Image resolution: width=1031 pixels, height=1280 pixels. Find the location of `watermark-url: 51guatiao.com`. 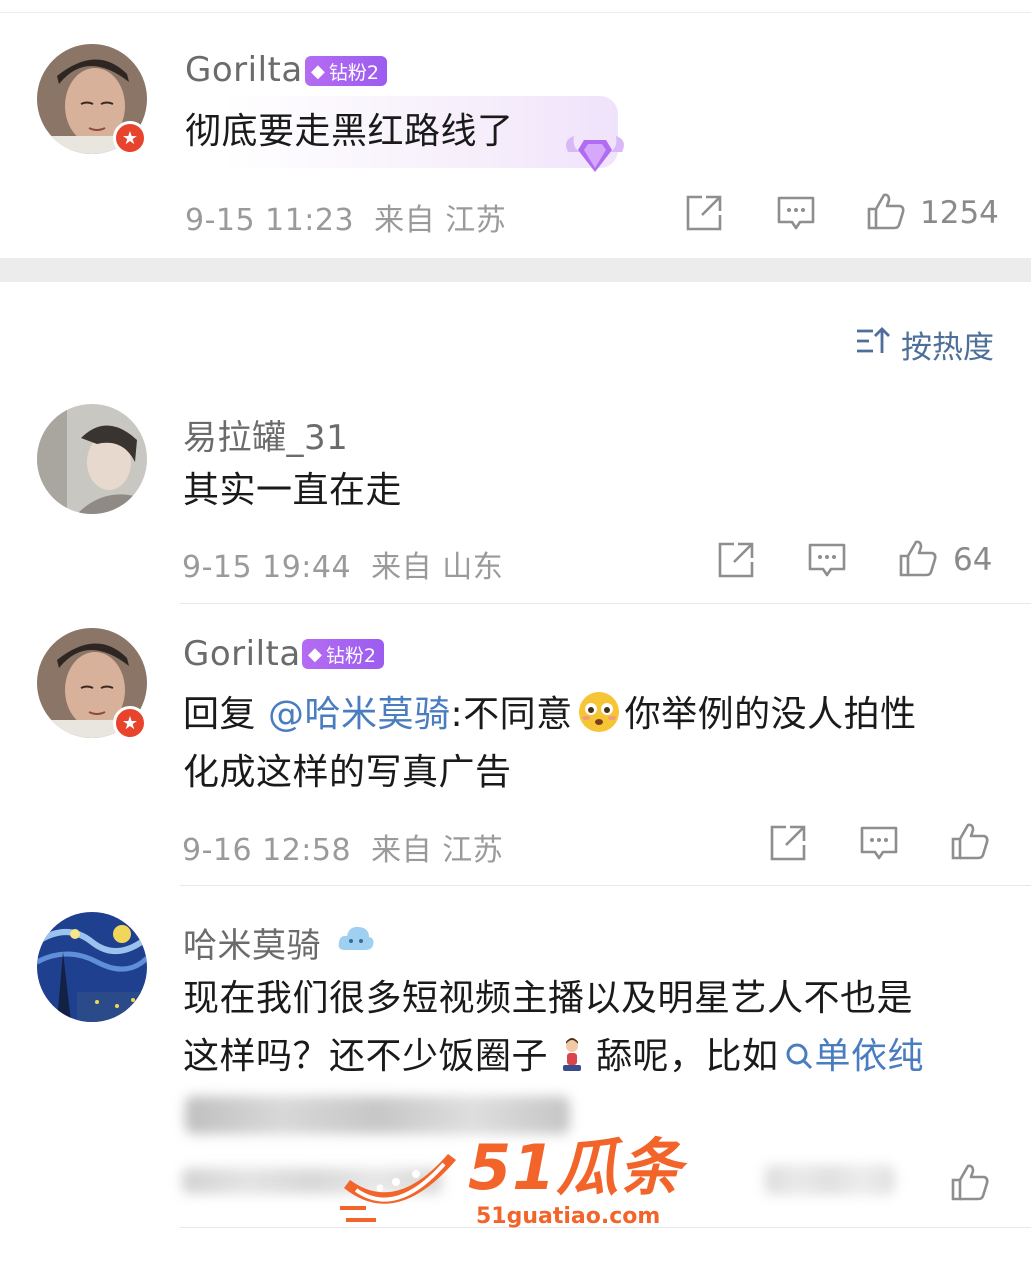

watermark-url: 51guatiao.com is located at coordinates (568, 1216).